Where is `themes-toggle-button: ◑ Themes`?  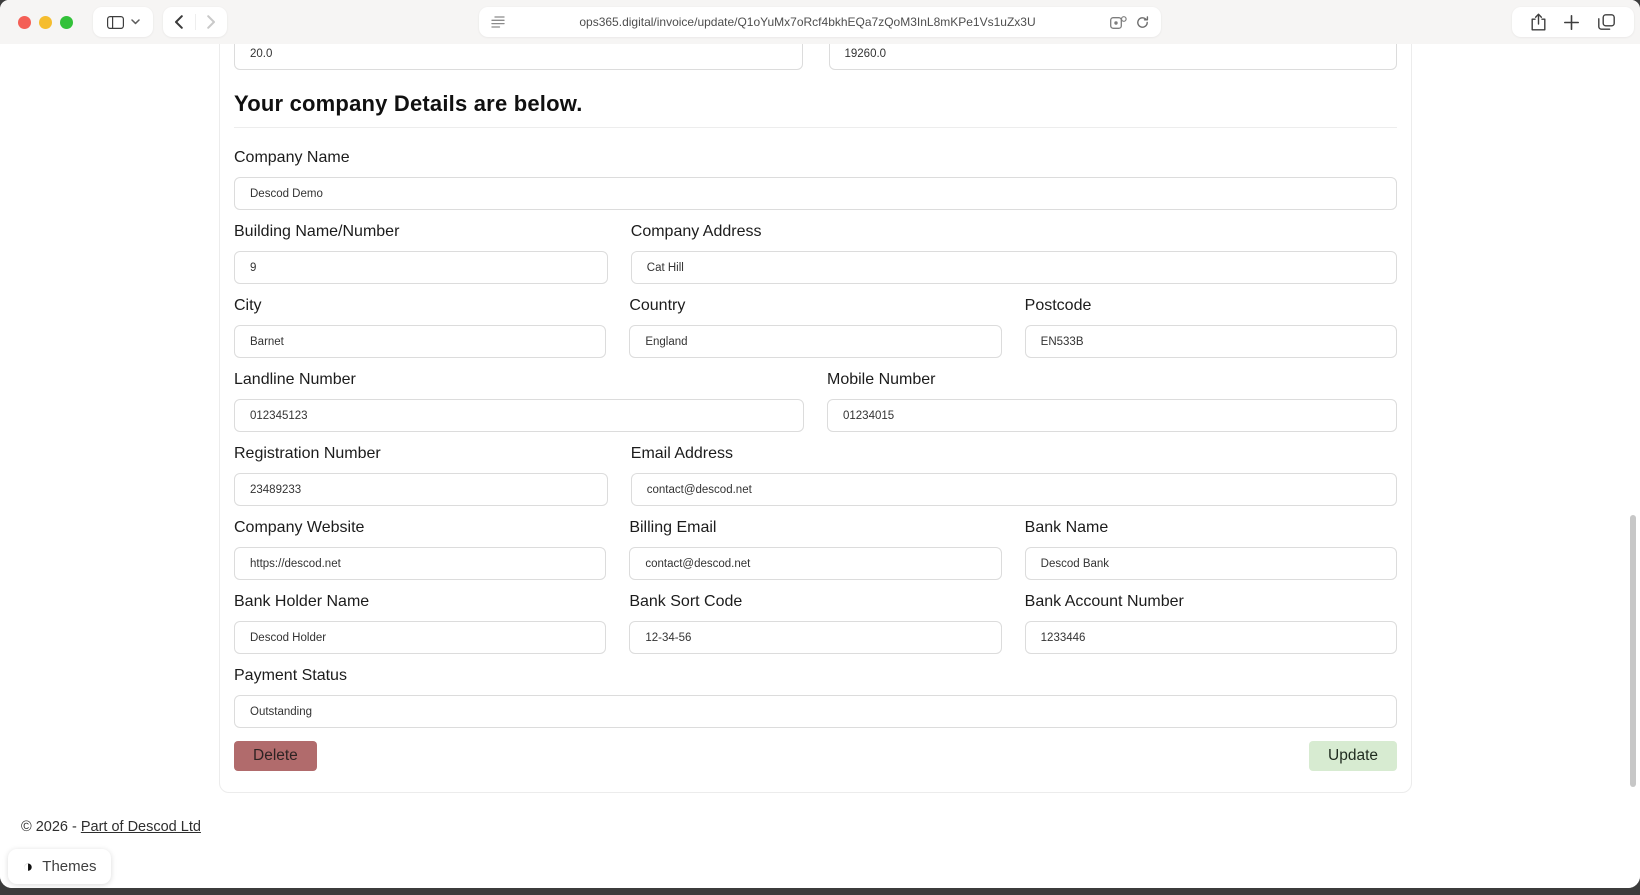
themes-toggle-button: ◑ Themes is located at coordinates (60, 866).